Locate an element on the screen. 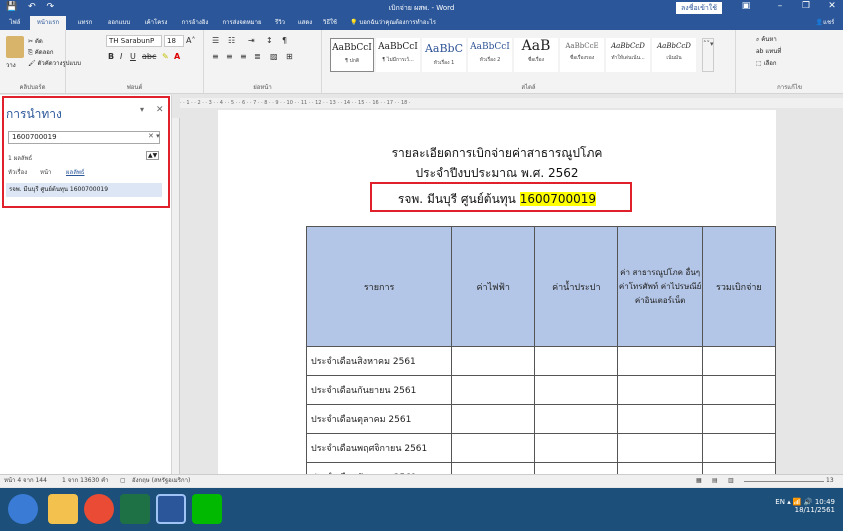 The width and height of the screenshot is (843, 531). zoom-slider is located at coordinates (784, 481).